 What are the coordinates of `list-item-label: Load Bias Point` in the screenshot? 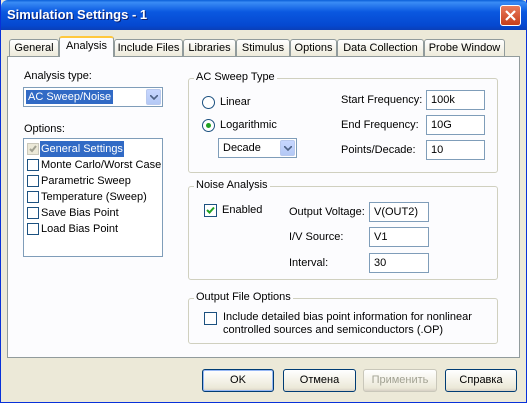 It's located at (80, 229).